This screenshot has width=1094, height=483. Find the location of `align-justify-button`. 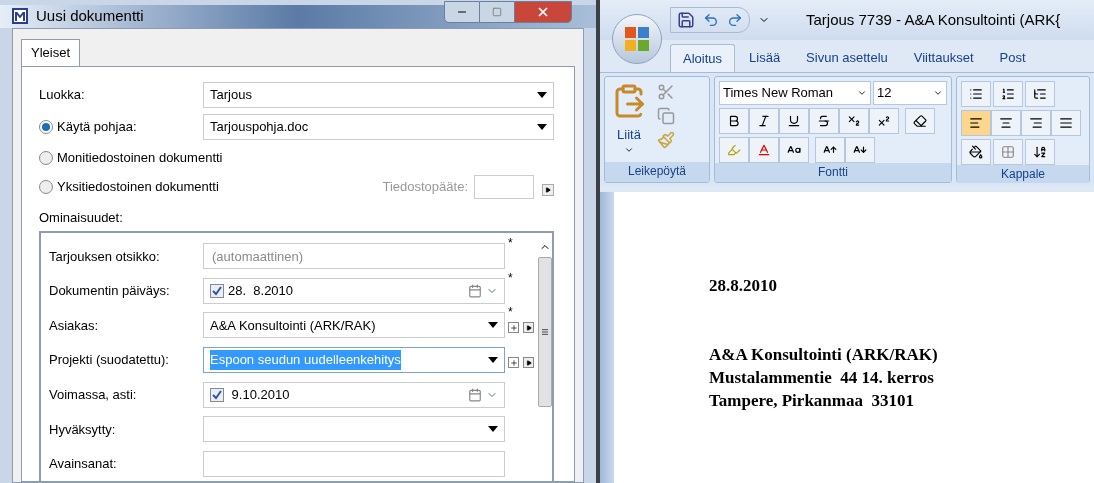

align-justify-button is located at coordinates (1066, 123).